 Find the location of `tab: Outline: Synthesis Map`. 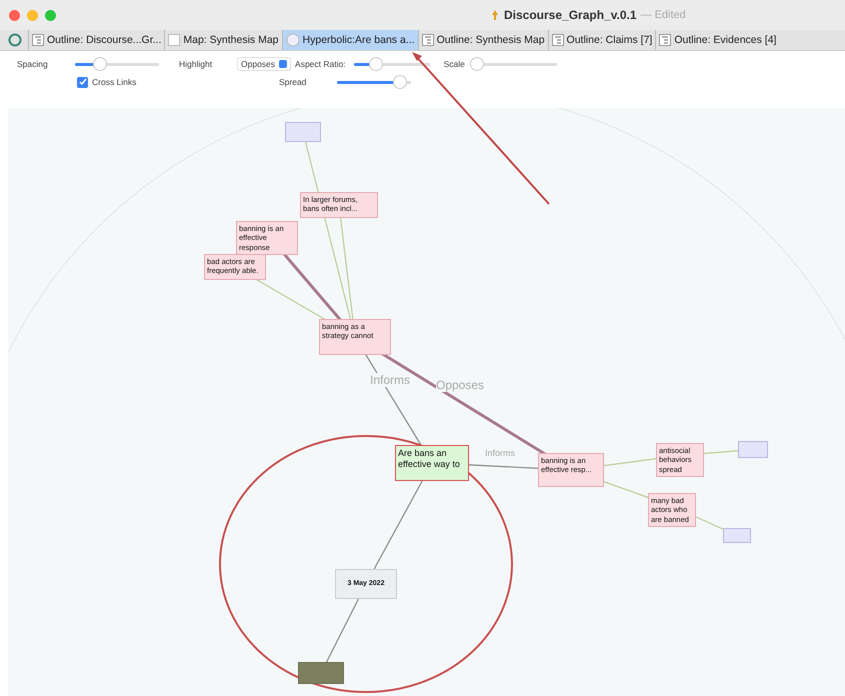

tab: Outline: Synthesis Map is located at coordinates (483, 40).